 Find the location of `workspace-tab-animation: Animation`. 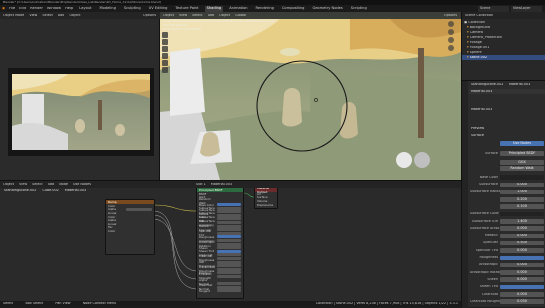

workspace-tab-animation: Animation is located at coordinates (238, 9).